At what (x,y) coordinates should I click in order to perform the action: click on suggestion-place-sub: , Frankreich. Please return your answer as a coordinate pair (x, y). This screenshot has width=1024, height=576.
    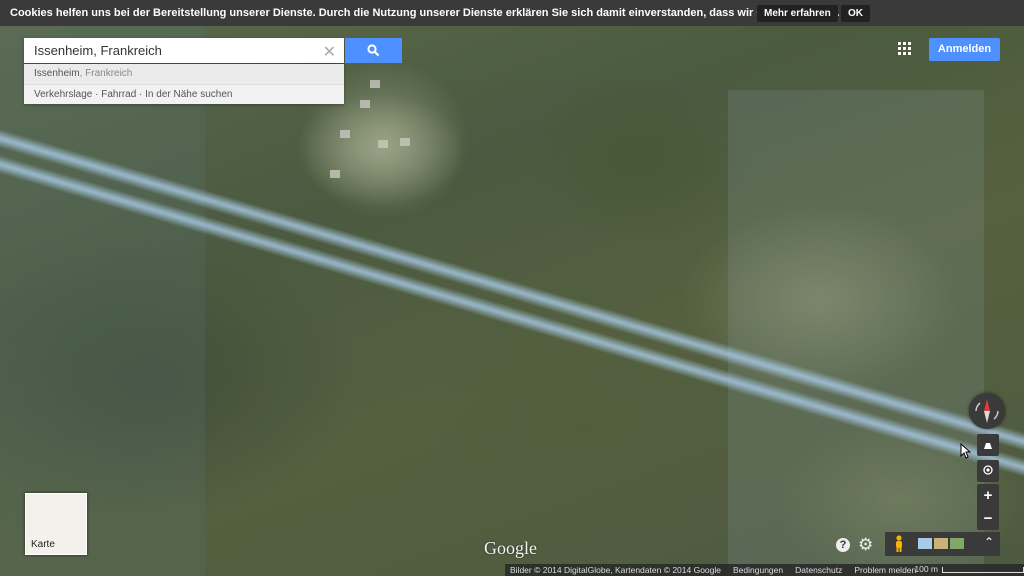
    Looking at the image, I should click on (106, 73).